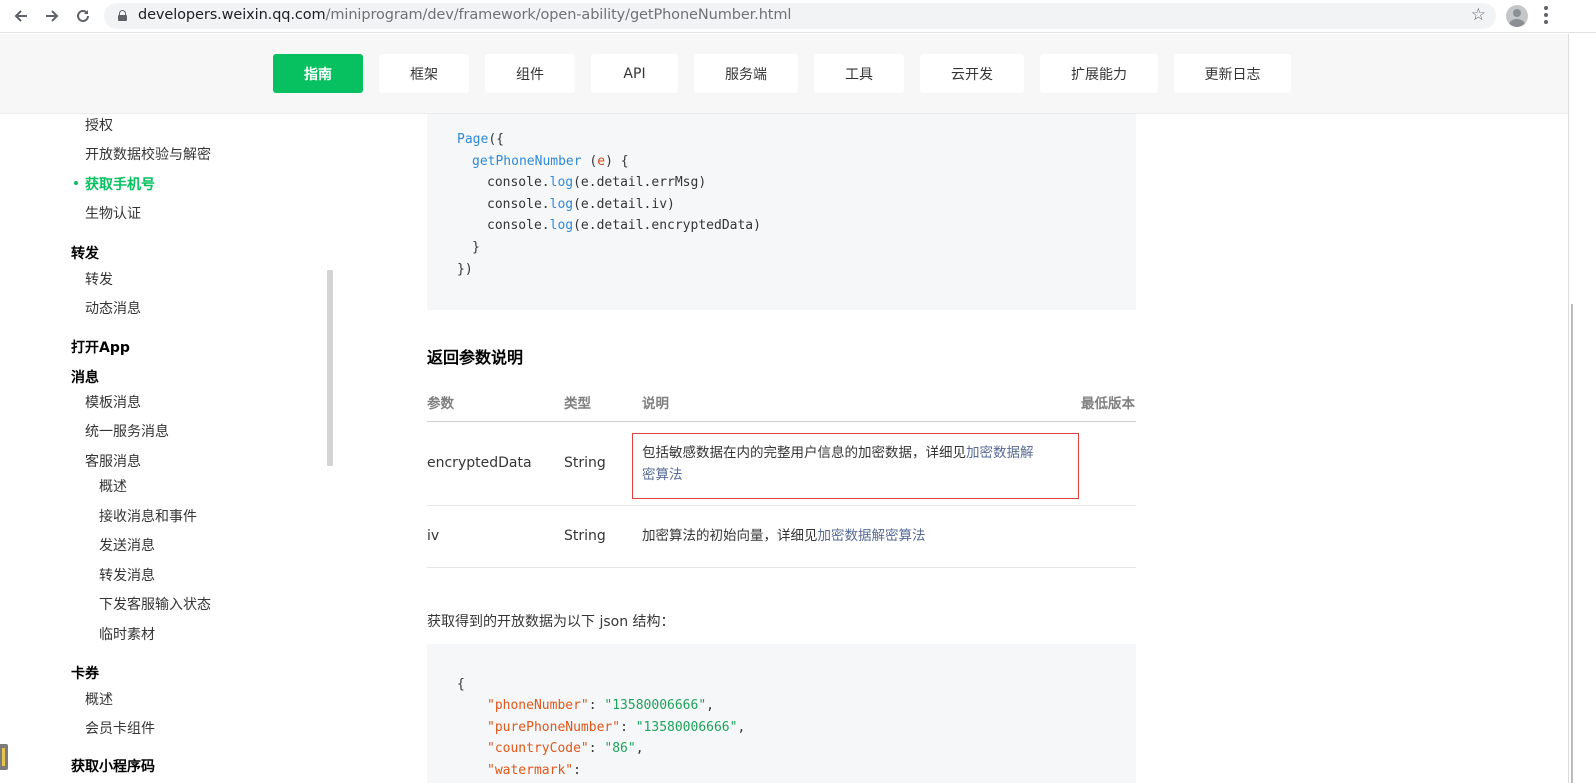 The image size is (1596, 783). What do you see at coordinates (155, 604) in the screenshot?
I see `sidebar-item-typing-state: 下发客服输入状态` at bounding box center [155, 604].